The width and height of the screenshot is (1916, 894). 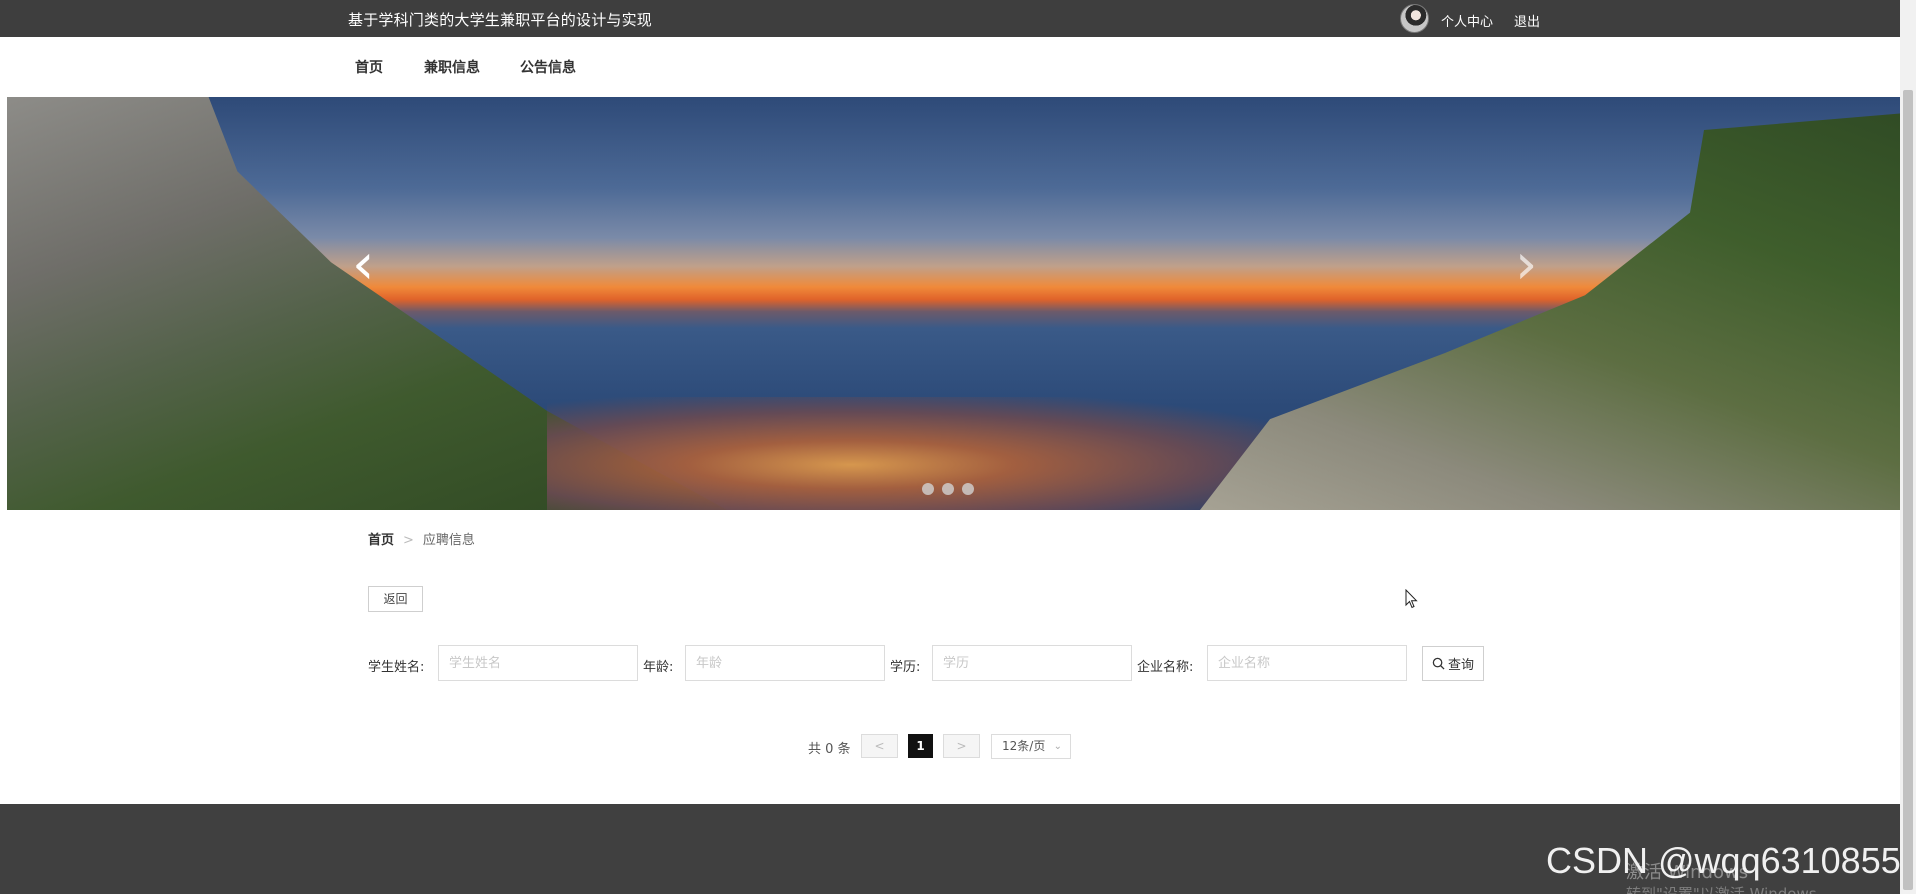 I want to click on back-button: 返回, so click(x=395, y=599).